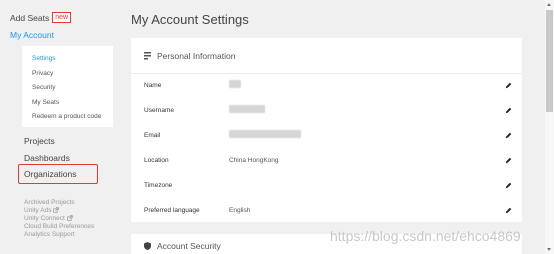  What do you see at coordinates (59, 227) in the screenshot?
I see `link-cloud-build-preferences: Cloud Build Preferences` at bounding box center [59, 227].